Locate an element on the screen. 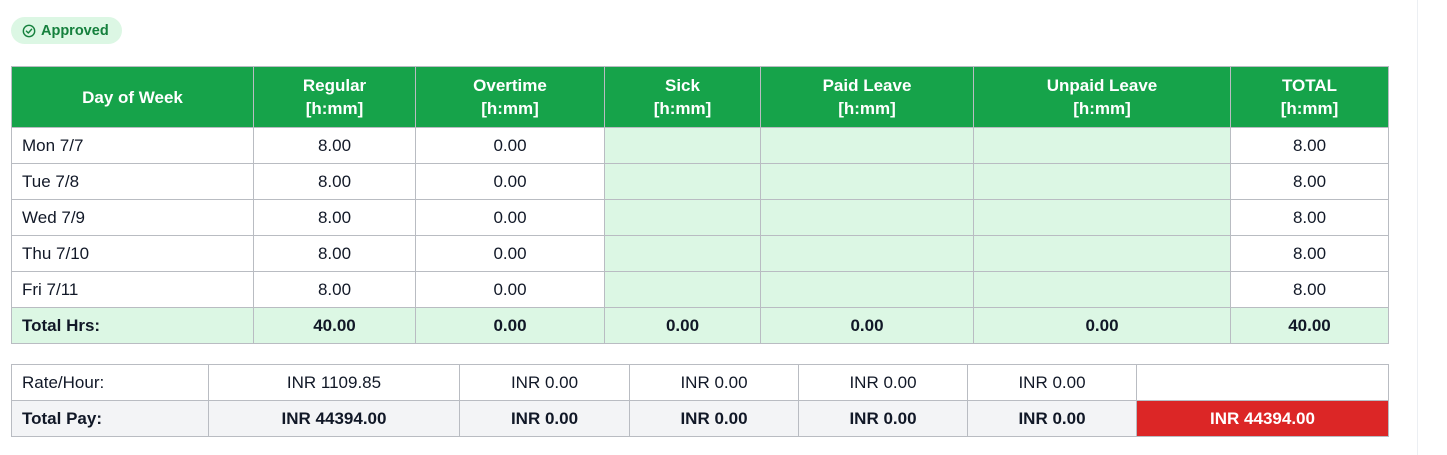 The width and height of the screenshot is (1447, 455). unpaid-leave-rate-cell: INR 0.00 is located at coordinates (1052, 382).